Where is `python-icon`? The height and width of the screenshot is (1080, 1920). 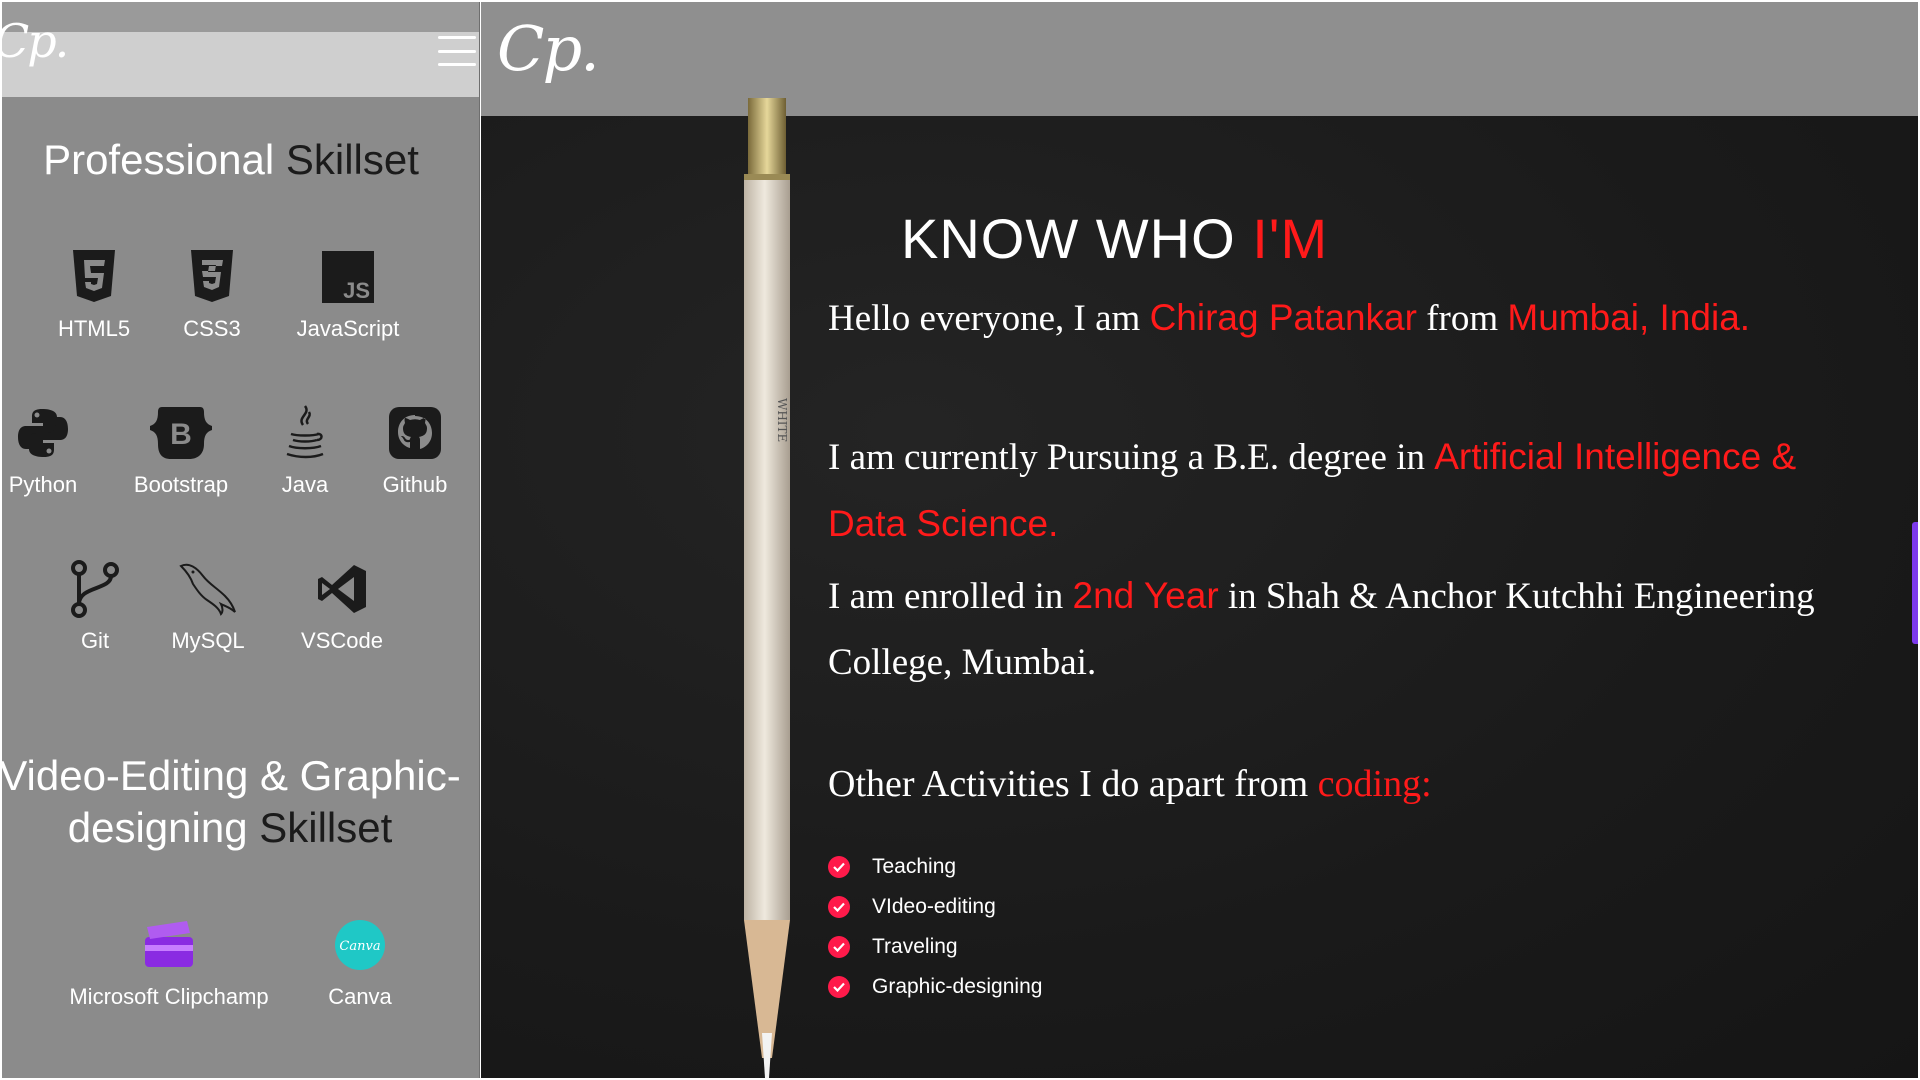
python-icon is located at coordinates (60, 433).